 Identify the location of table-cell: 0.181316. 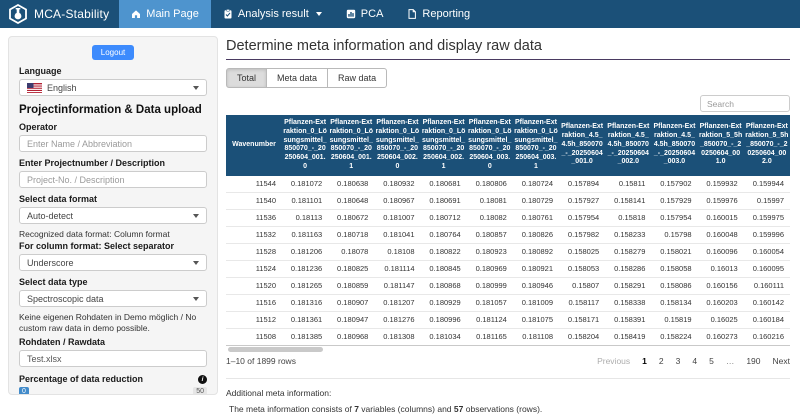
(305, 303).